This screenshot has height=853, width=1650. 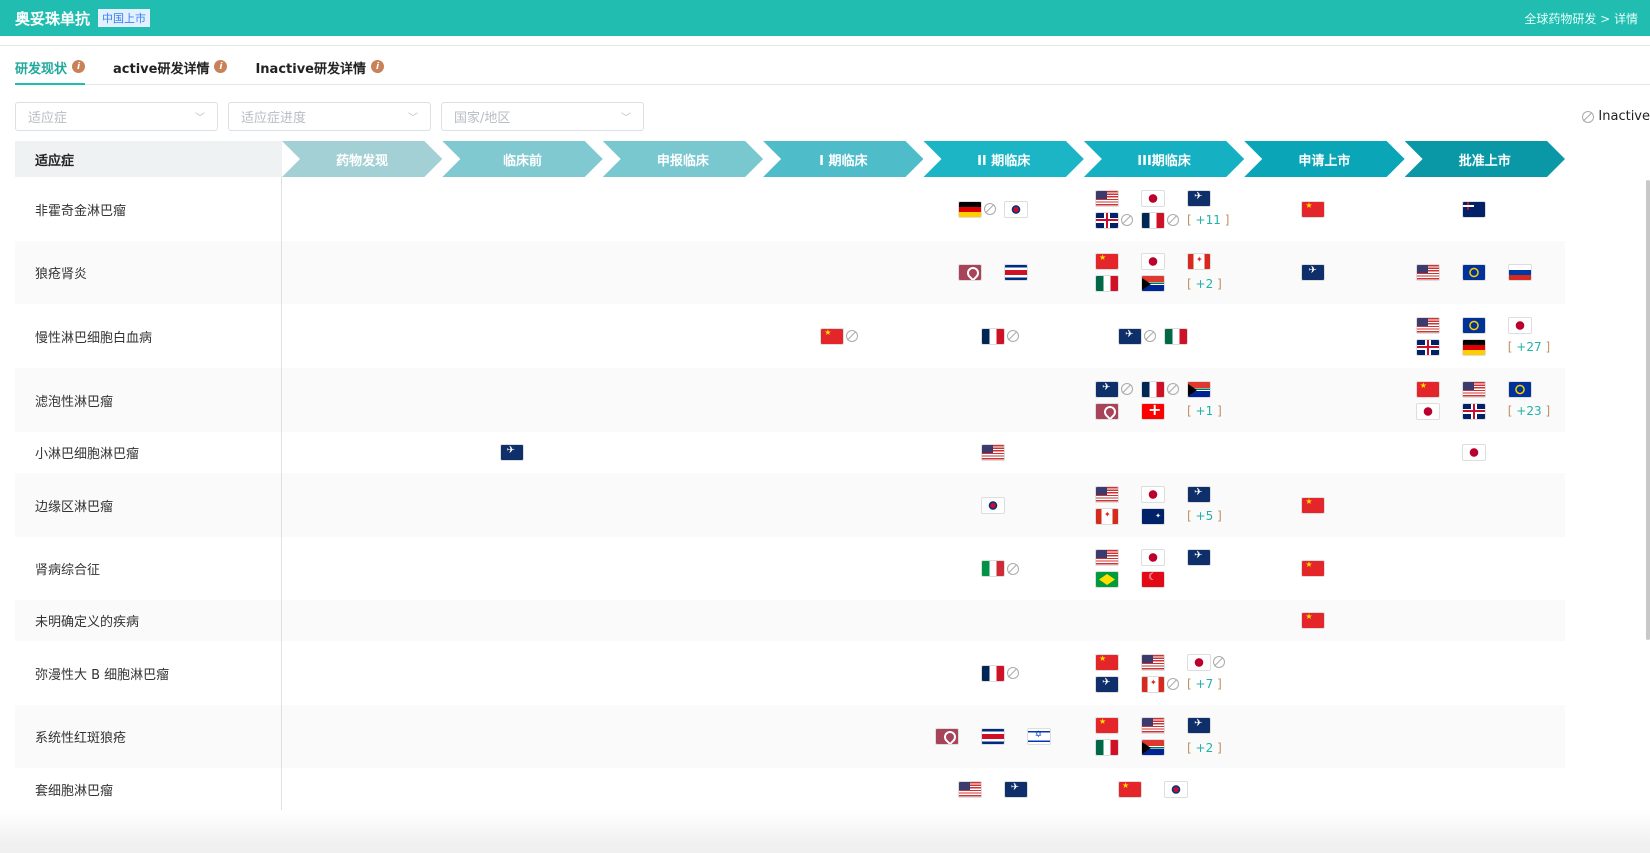 What do you see at coordinates (1204, 748) in the screenshot?
I see `more-countries-link: [ +2 ]` at bounding box center [1204, 748].